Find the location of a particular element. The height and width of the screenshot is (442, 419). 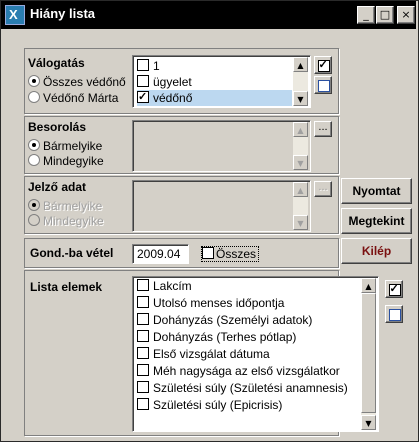

list-item: 1 is located at coordinates (148, 66).